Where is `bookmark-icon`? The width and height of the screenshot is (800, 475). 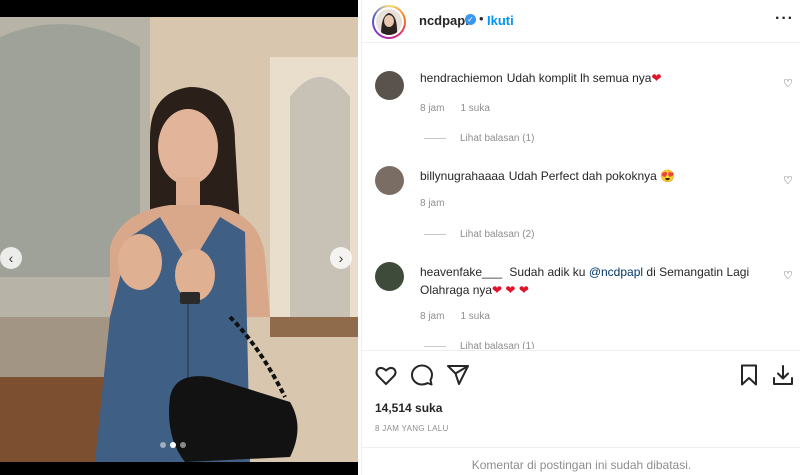
bookmark-icon is located at coordinates (749, 375).